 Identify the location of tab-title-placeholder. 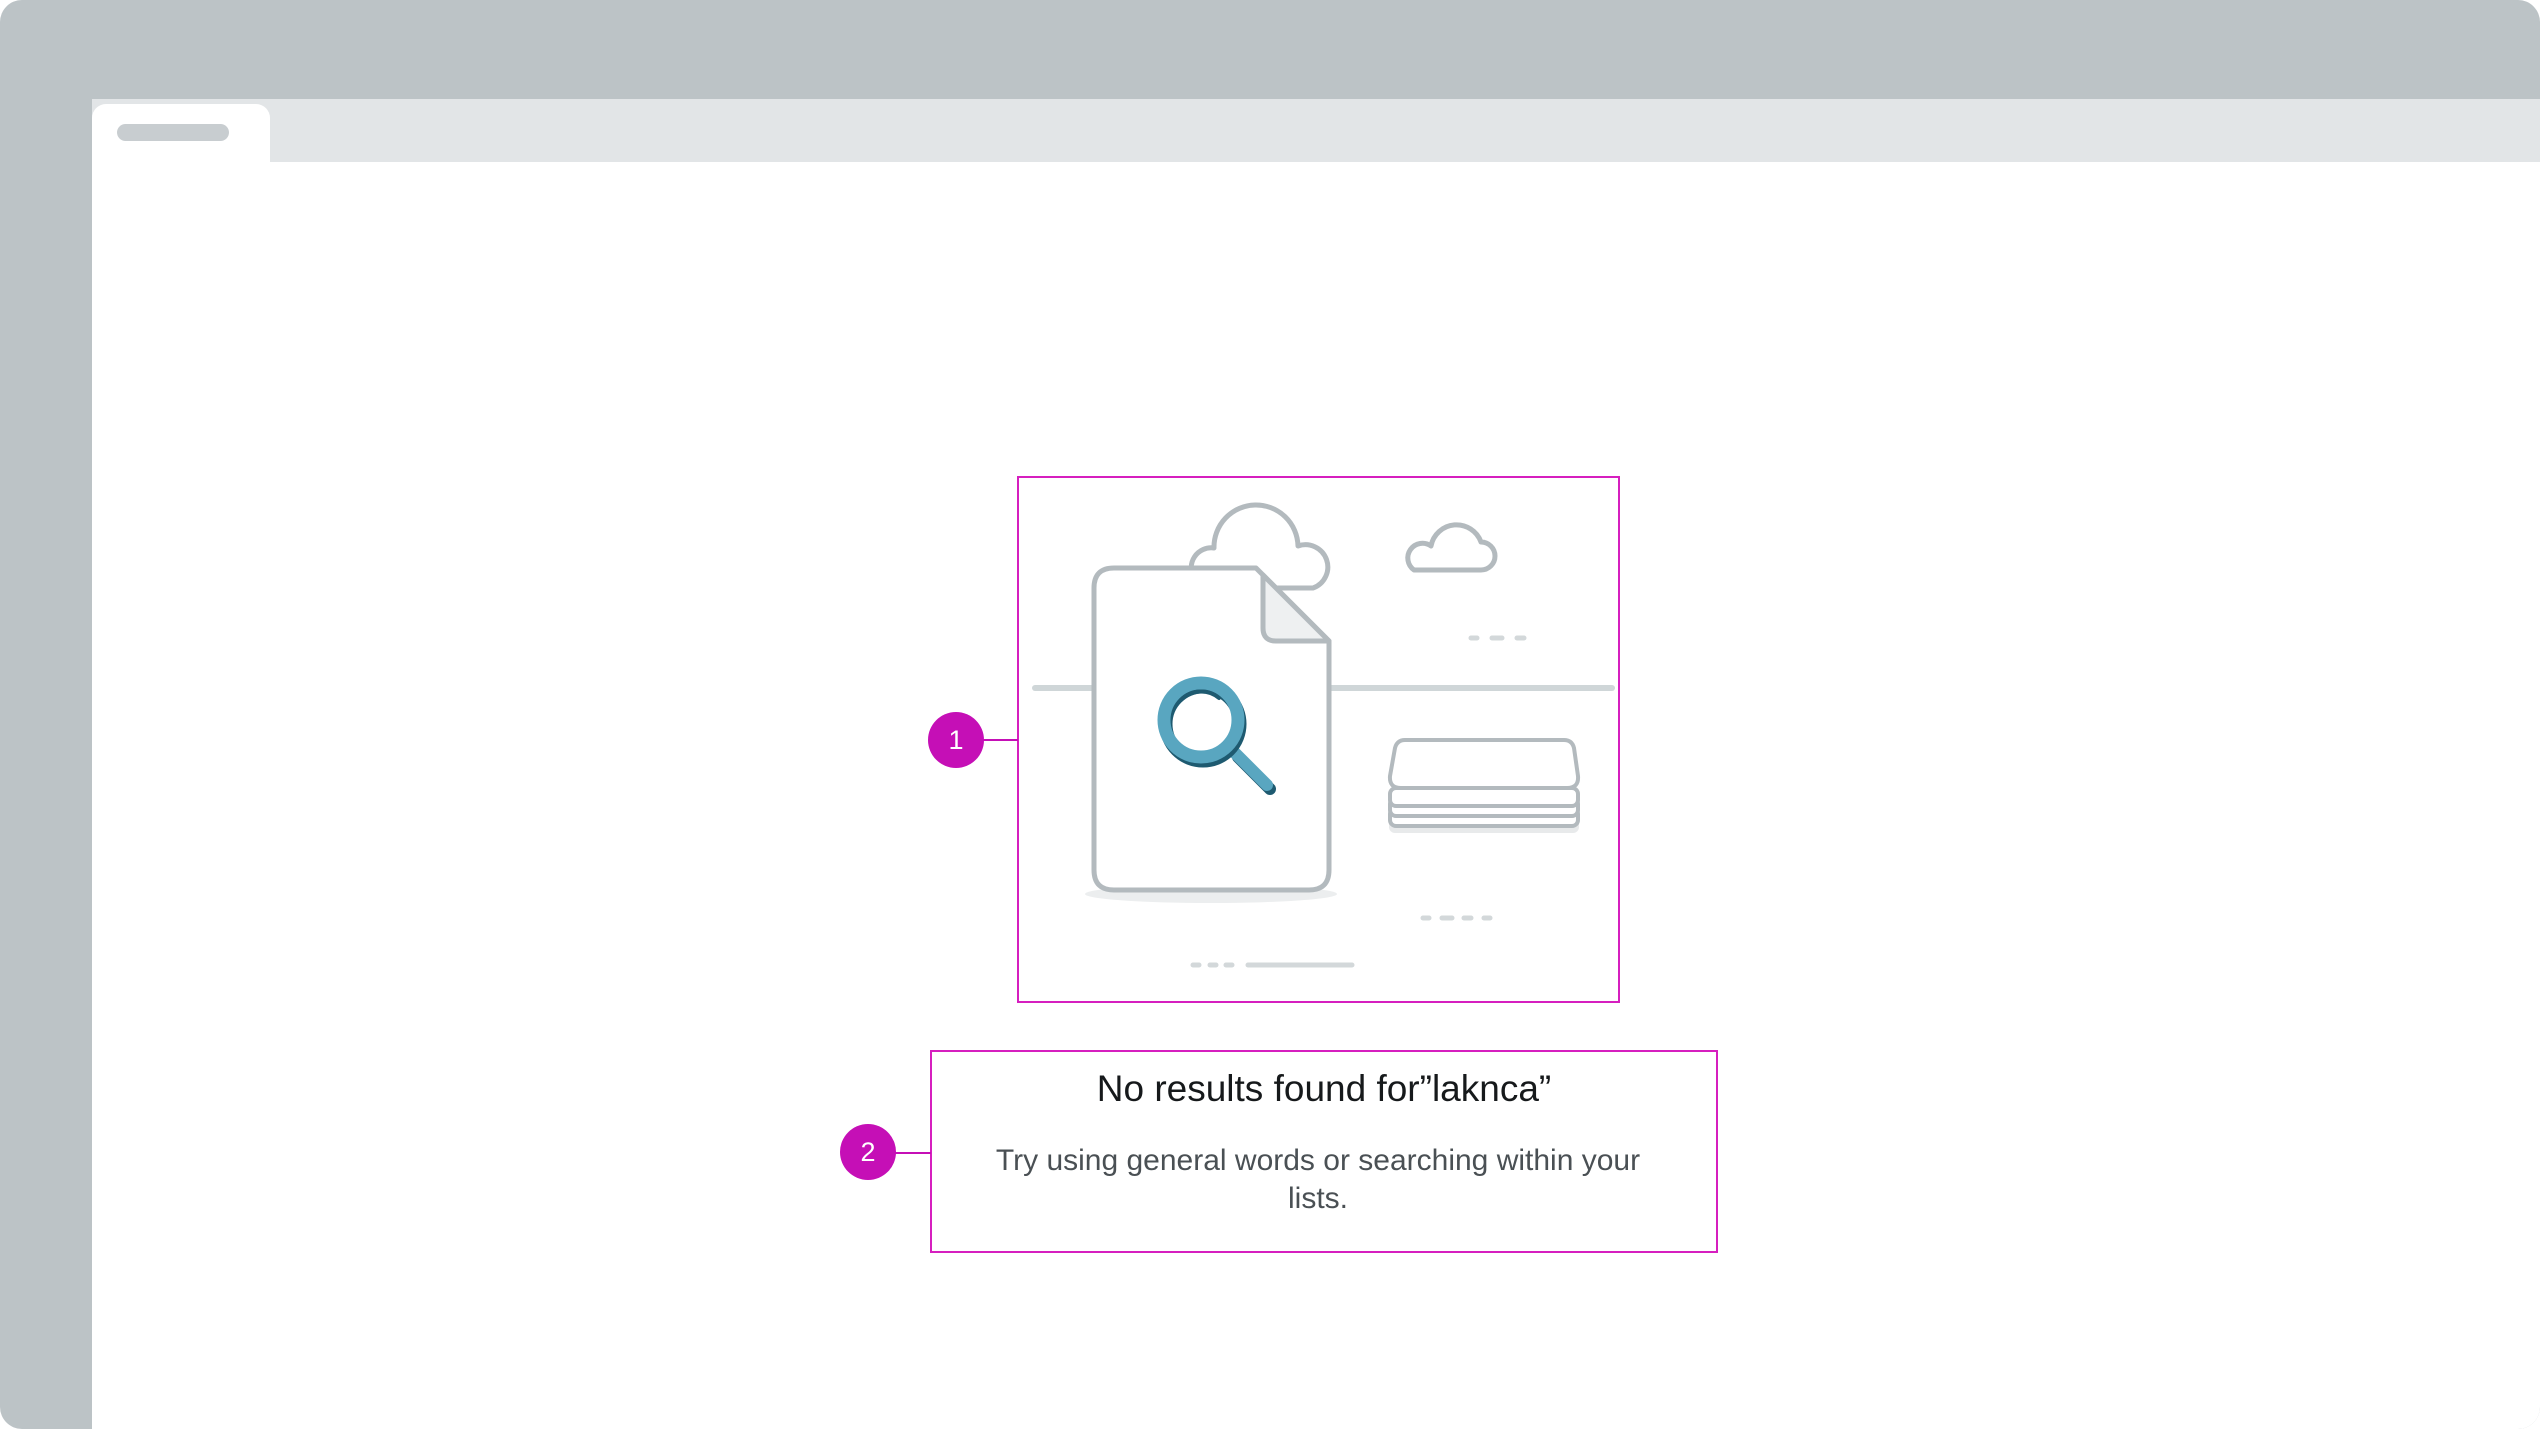
(173, 132).